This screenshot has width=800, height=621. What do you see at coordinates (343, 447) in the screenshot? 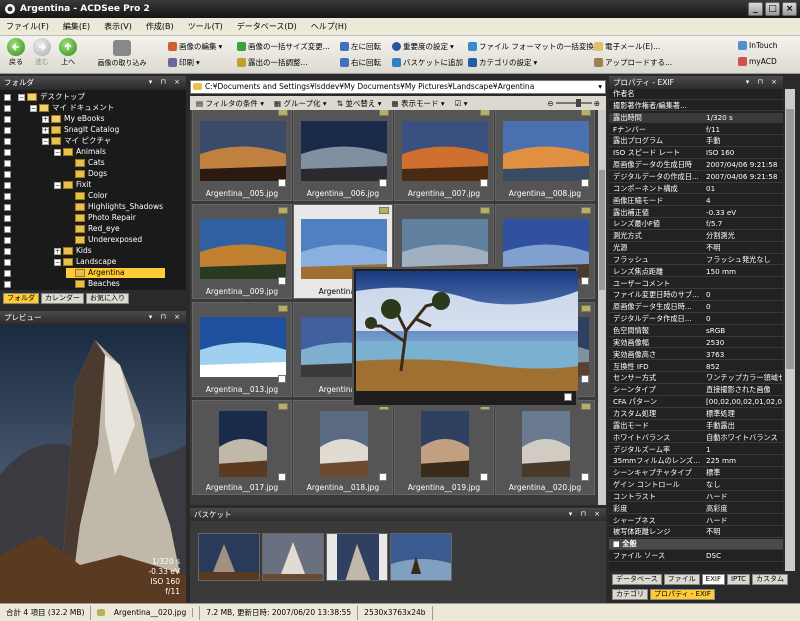
I see `thumbnail-item: Argentina__018.jpg` at bounding box center [343, 447].